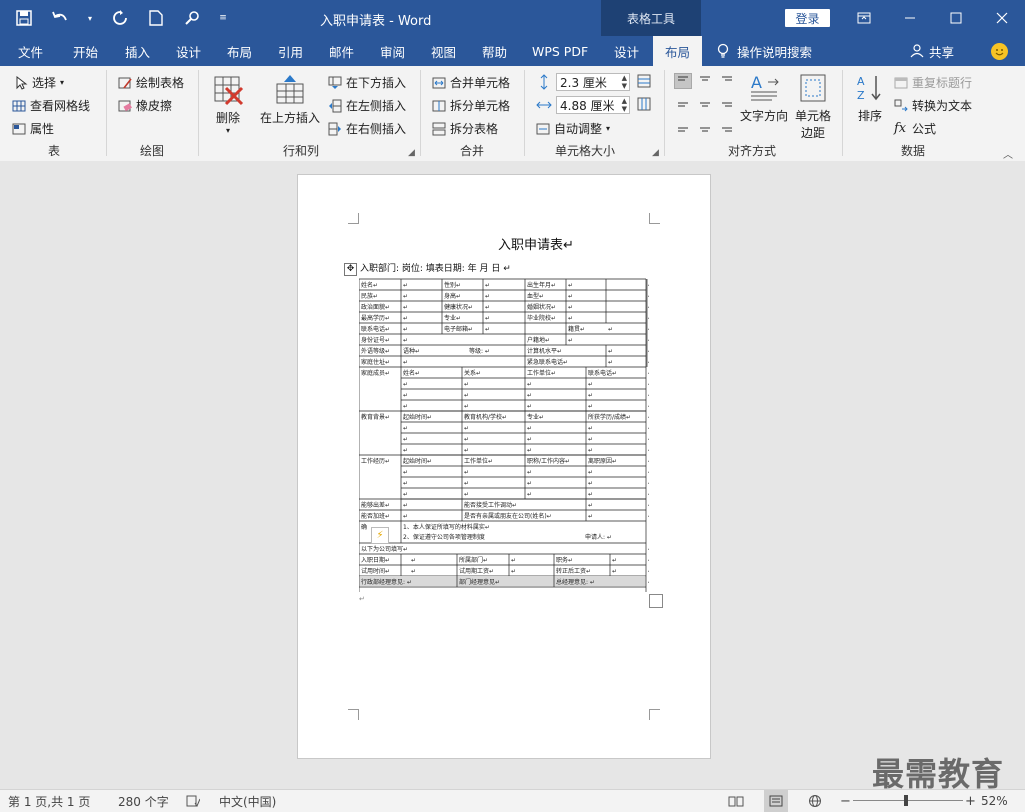 The width and height of the screenshot is (1025, 812). Describe the element at coordinates (51, 105) in the screenshot. I see `view-gridlines-button: 查看网格线` at that location.